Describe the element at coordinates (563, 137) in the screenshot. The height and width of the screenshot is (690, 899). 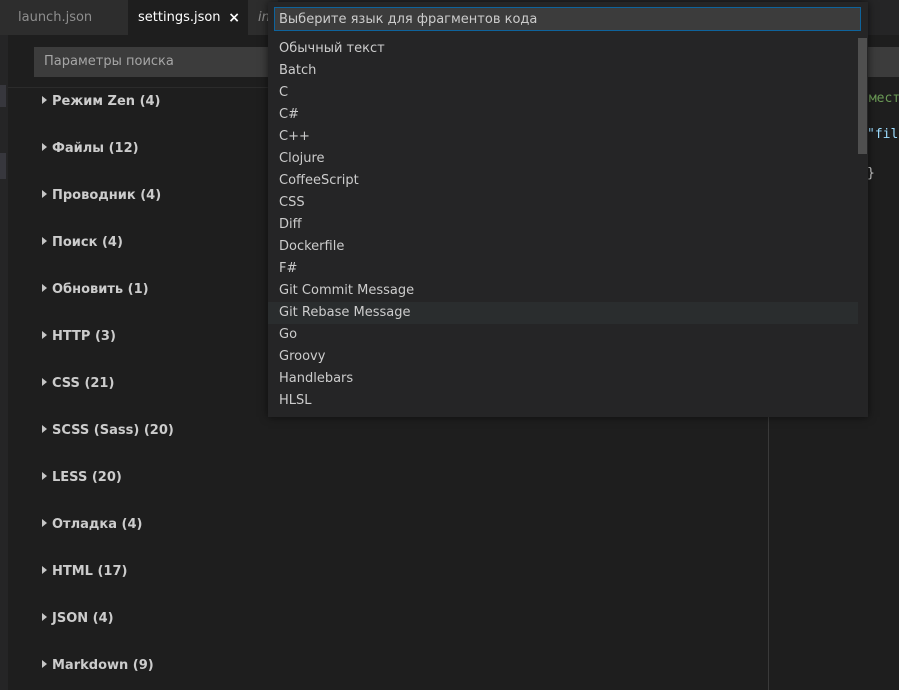
I see `list-item: C++` at that location.